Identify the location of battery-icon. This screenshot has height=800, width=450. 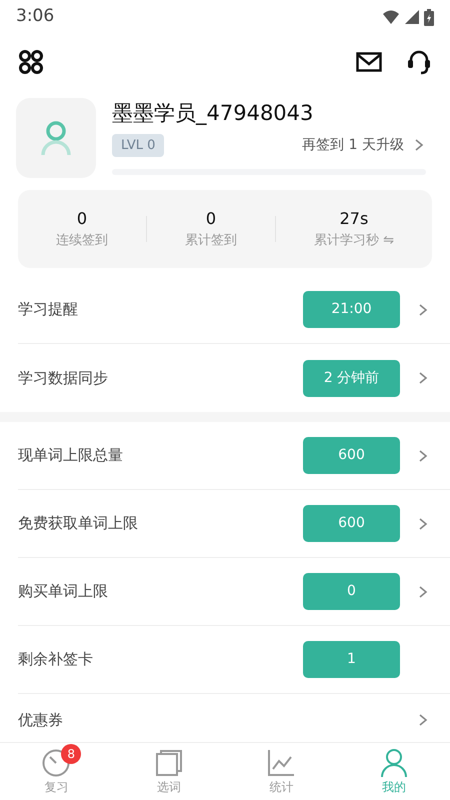
(429, 17).